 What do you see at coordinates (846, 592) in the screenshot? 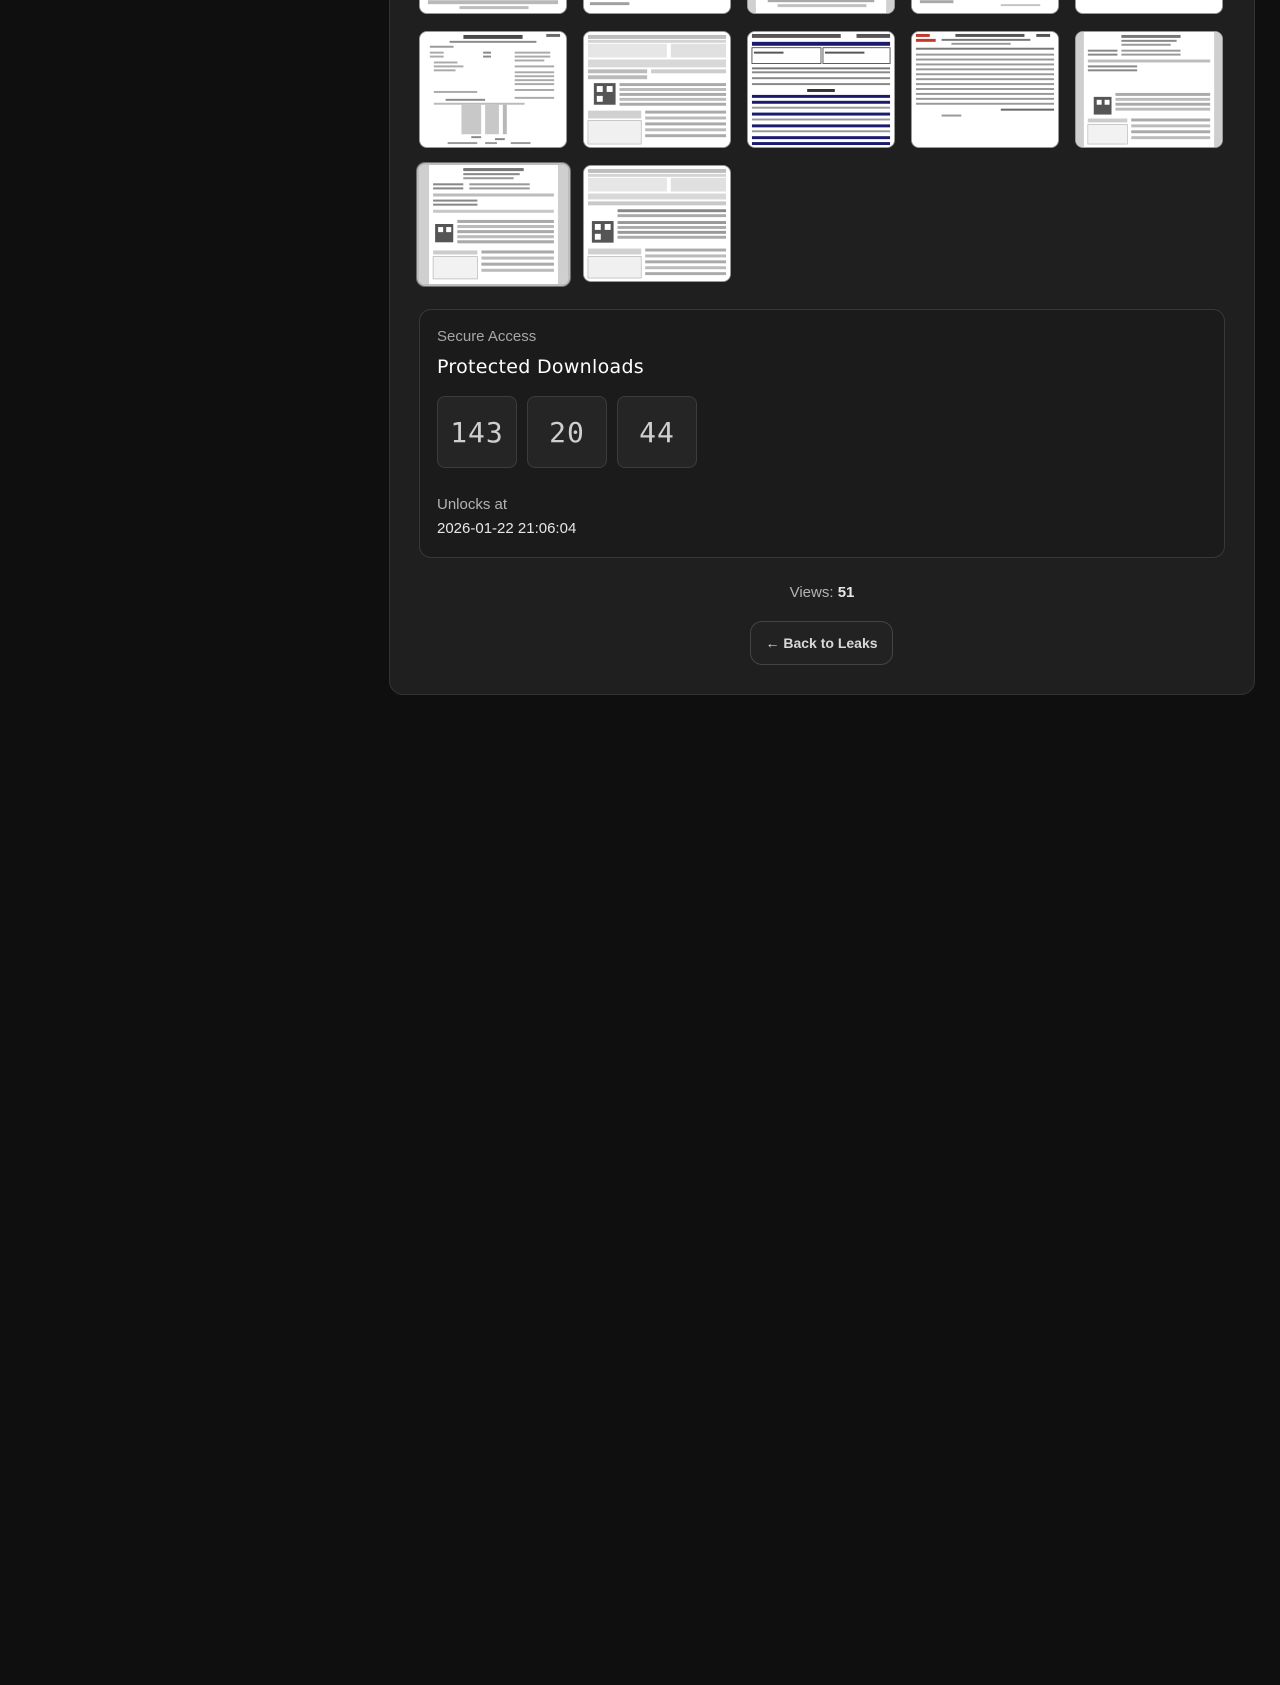
I see `views-value: 51` at bounding box center [846, 592].